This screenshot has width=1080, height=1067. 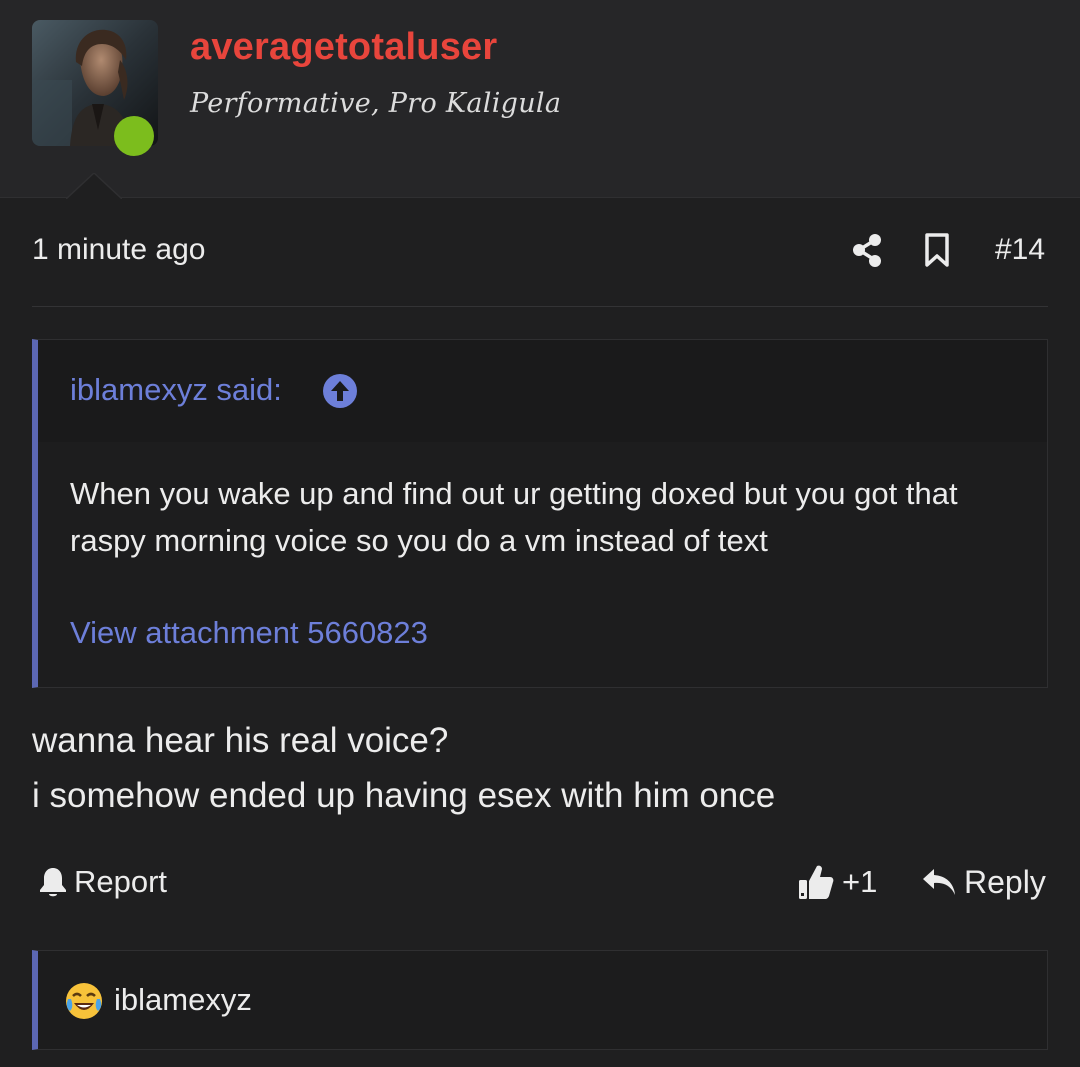 I want to click on bookmark-icon, so click(x=937, y=250).